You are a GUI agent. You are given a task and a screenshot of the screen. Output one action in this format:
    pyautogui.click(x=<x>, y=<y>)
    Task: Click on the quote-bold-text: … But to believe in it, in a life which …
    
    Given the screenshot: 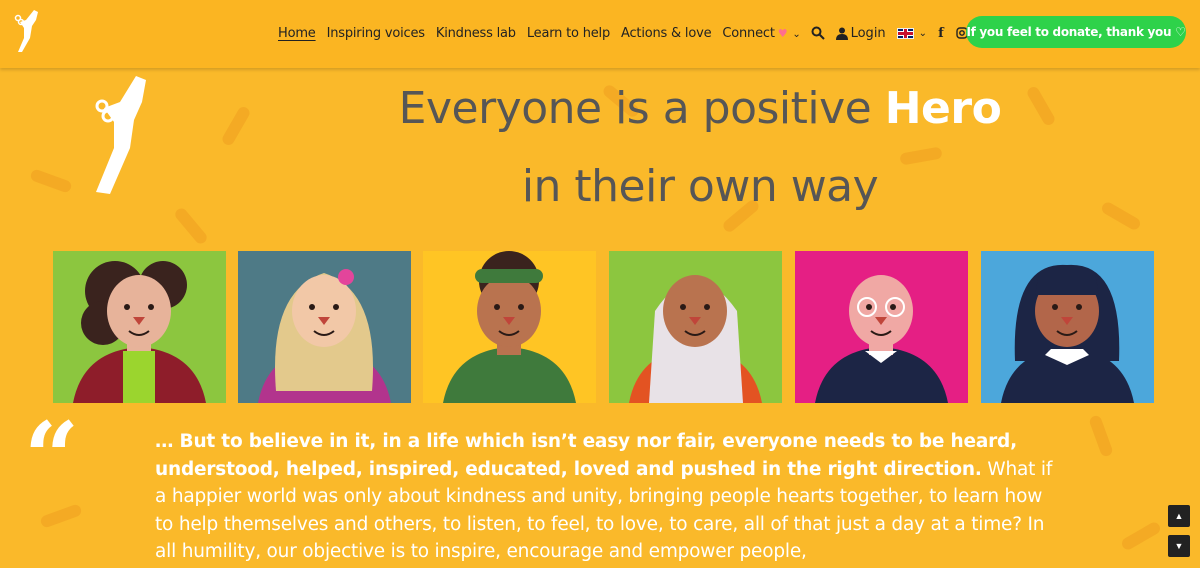 What is the action you would take?
    pyautogui.click(x=586, y=455)
    